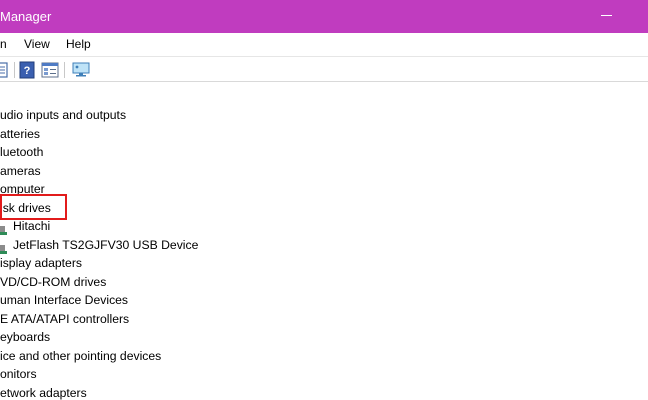 This screenshot has height=400, width=648. What do you see at coordinates (324, 245) in the screenshot?
I see `tree-item-jetflash: JetFlash TS2GJFV30 USB Device` at bounding box center [324, 245].